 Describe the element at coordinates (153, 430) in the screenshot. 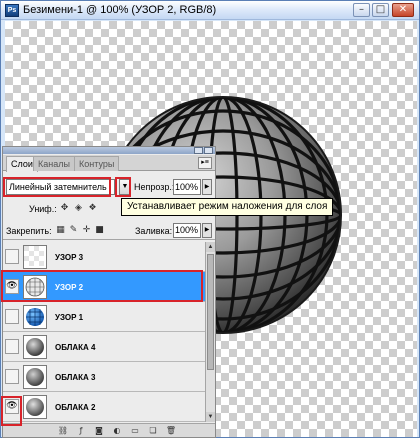

I see `new-layer-icon: ❏` at that location.